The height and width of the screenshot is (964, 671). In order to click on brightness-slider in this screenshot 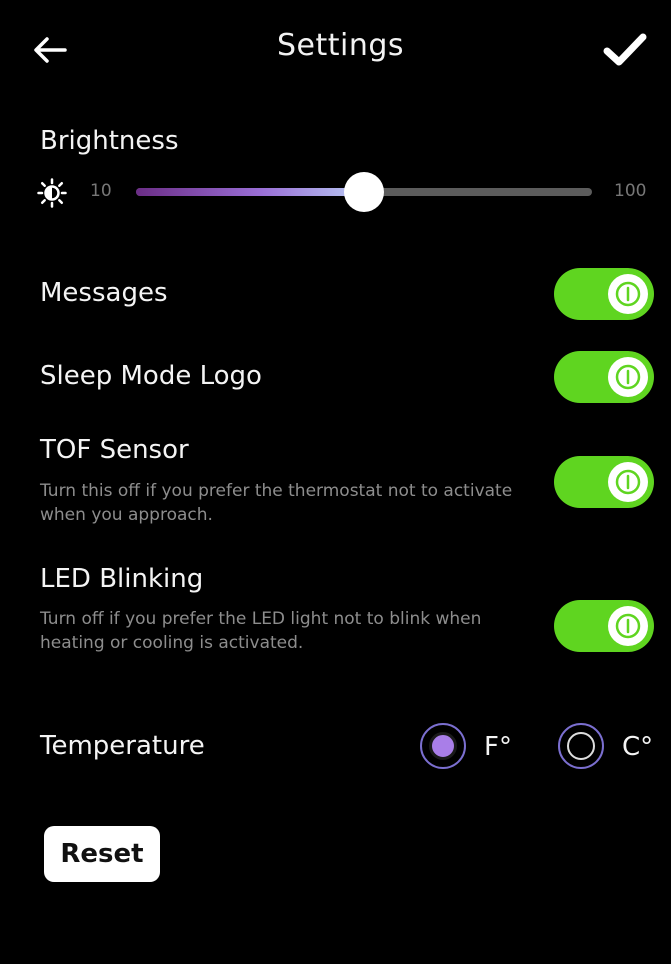, I will do `click(364, 192)`.